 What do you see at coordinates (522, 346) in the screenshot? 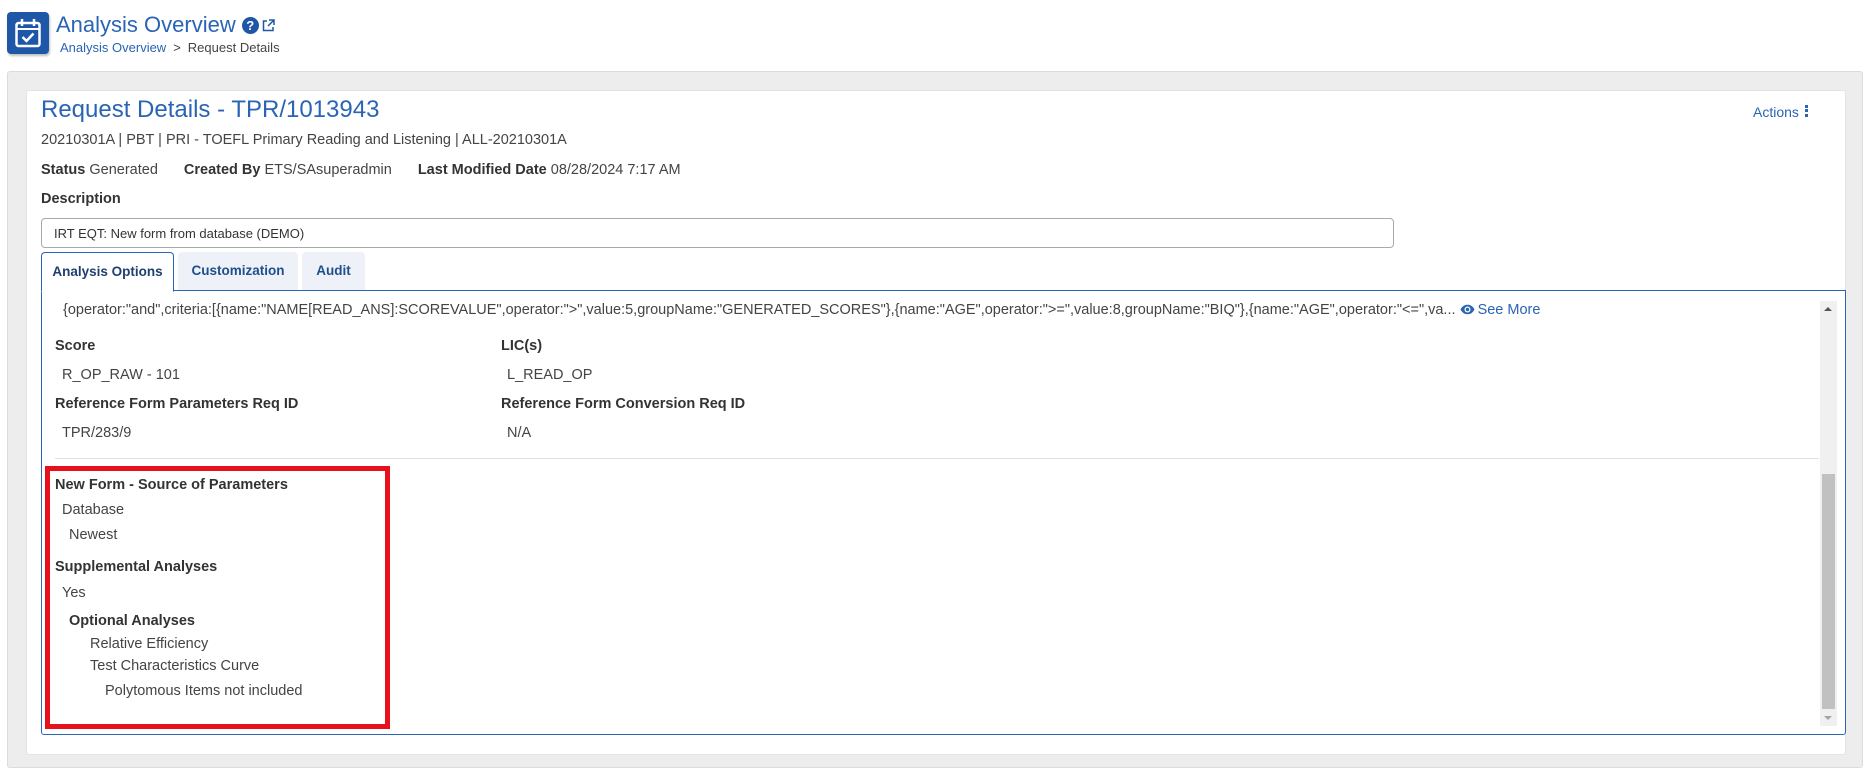
I see `lics-label: LIC(s)` at bounding box center [522, 346].